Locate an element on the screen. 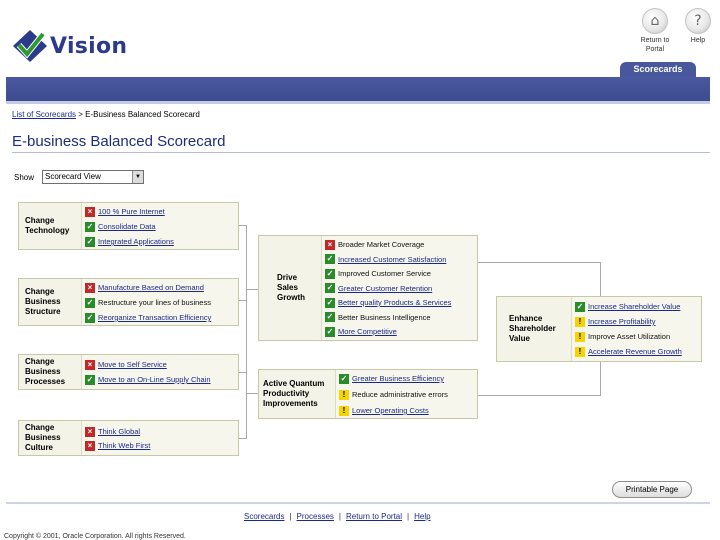  measure-link: Accelerate Revenue Growth is located at coordinates (635, 351).